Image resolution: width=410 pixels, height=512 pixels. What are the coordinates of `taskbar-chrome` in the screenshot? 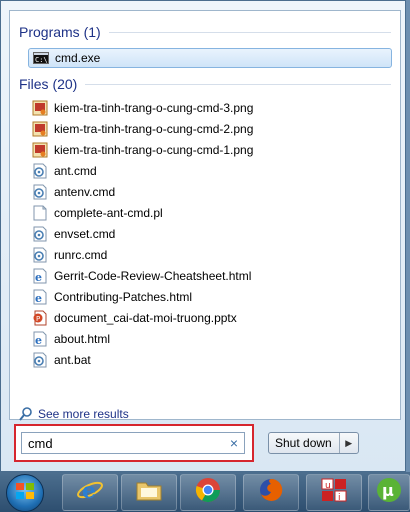 It's located at (208, 492).